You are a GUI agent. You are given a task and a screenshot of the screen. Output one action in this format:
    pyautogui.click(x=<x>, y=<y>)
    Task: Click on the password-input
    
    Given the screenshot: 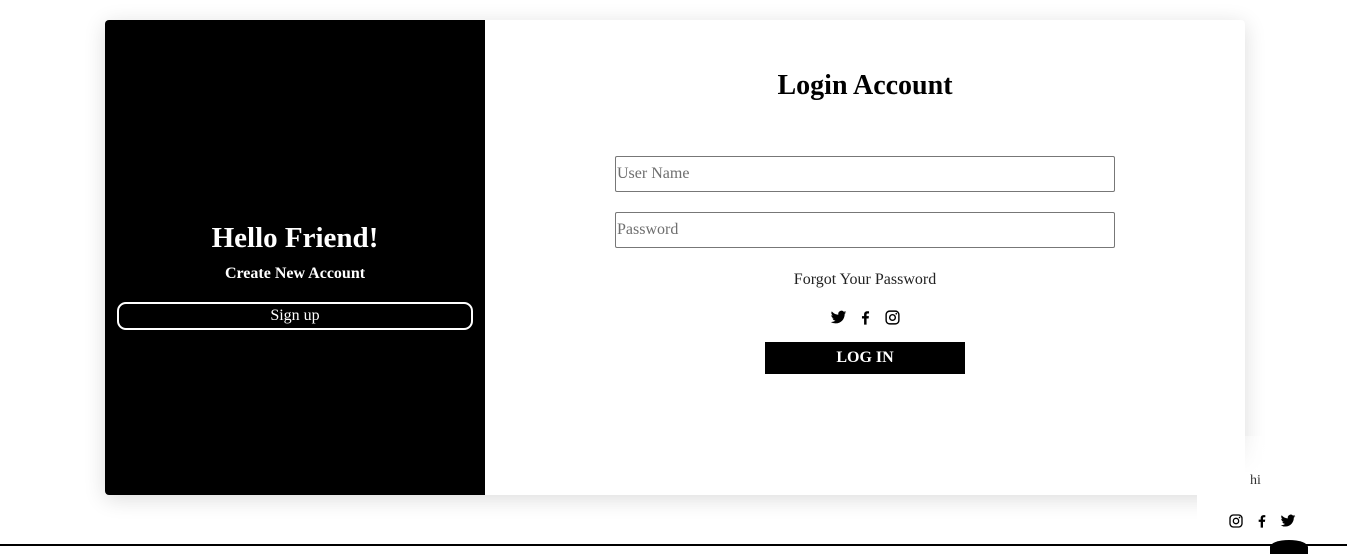 What is the action you would take?
    pyautogui.click(x=865, y=230)
    